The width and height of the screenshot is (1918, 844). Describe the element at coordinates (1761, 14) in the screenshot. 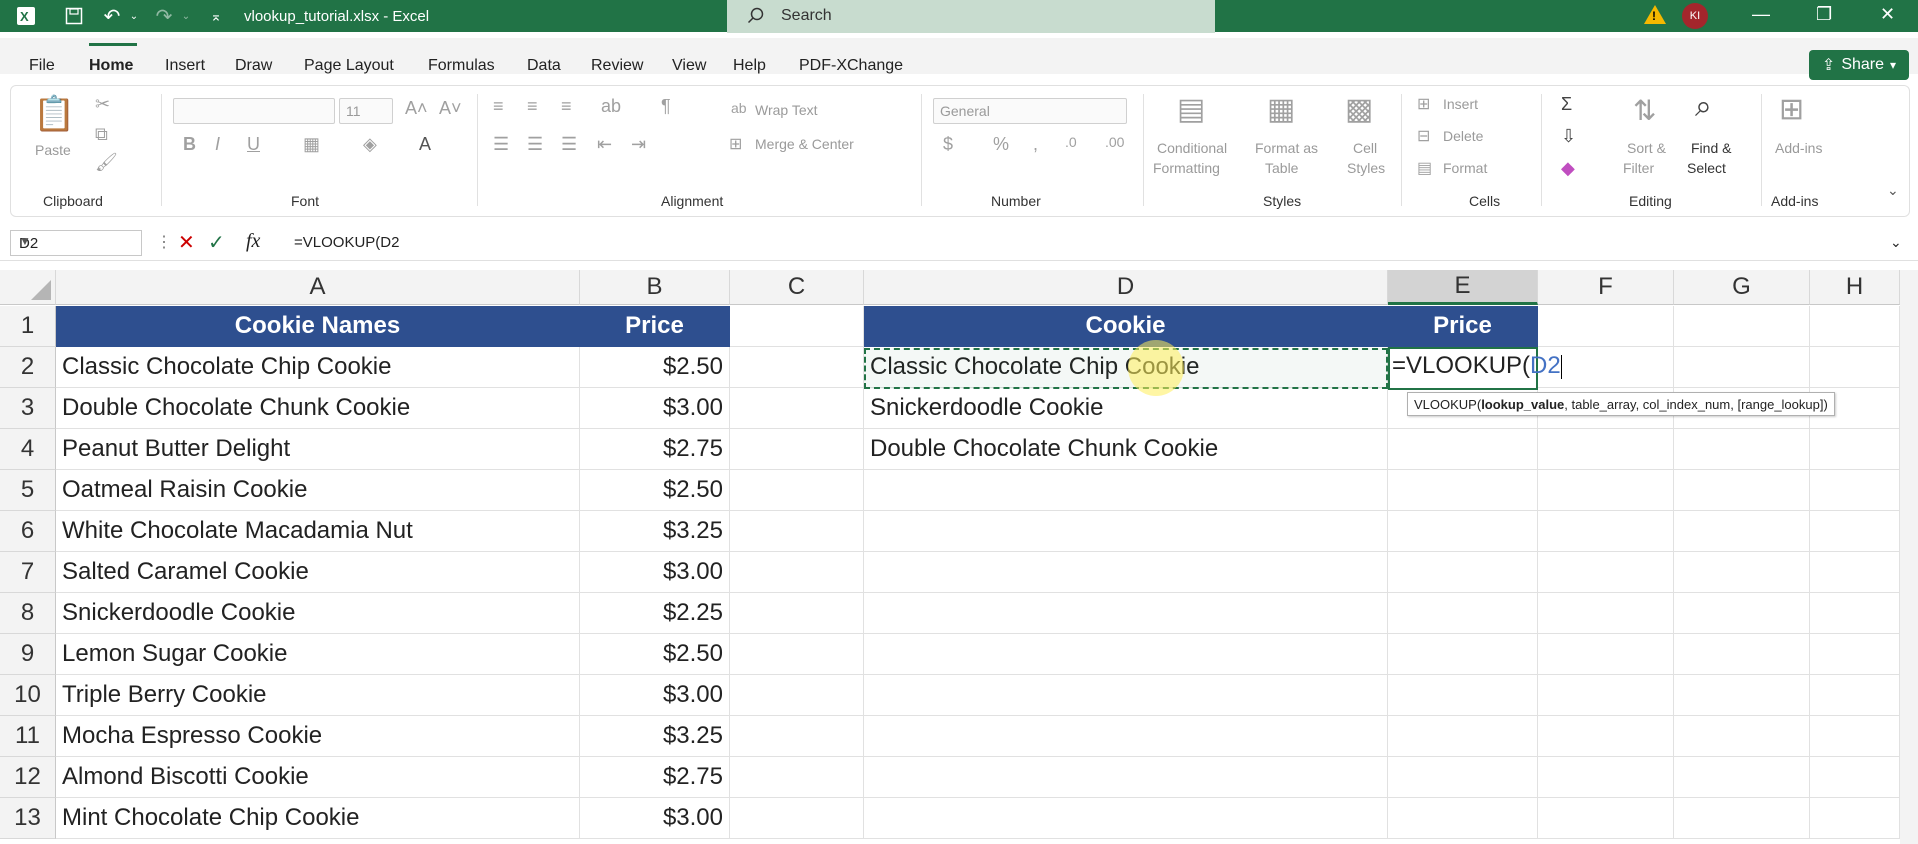

I see `minimize-icon: —` at that location.